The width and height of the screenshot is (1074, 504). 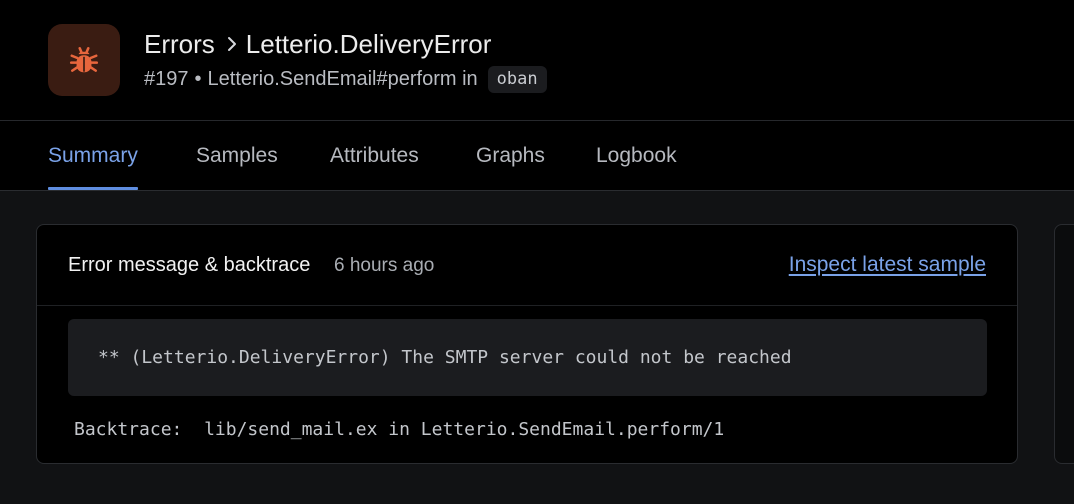 I want to click on namespace-badge: oban, so click(x=517, y=79).